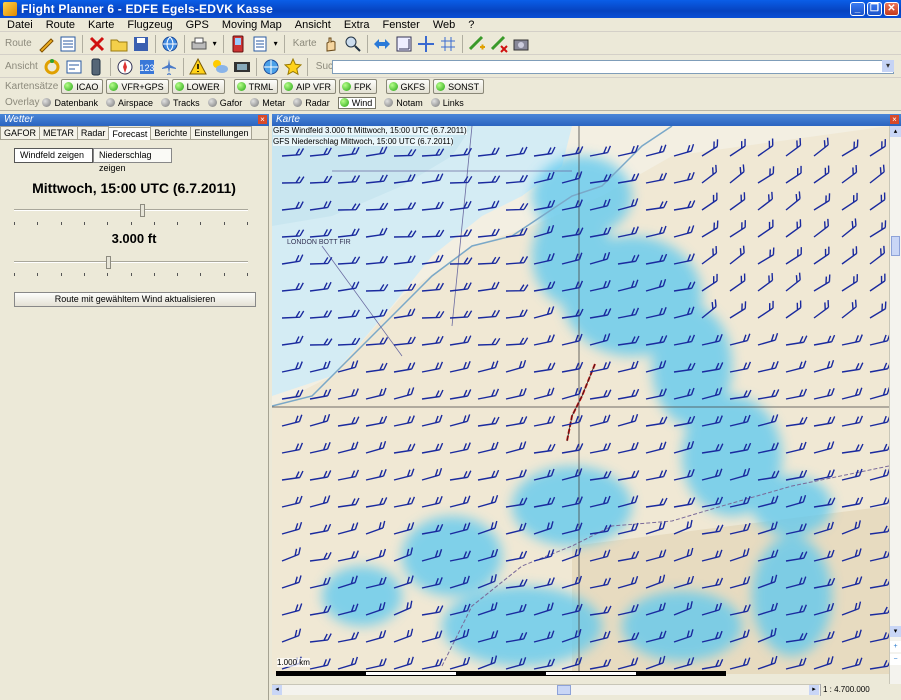  What do you see at coordinates (613, 67) in the screenshot?
I see `search-input` at bounding box center [613, 67].